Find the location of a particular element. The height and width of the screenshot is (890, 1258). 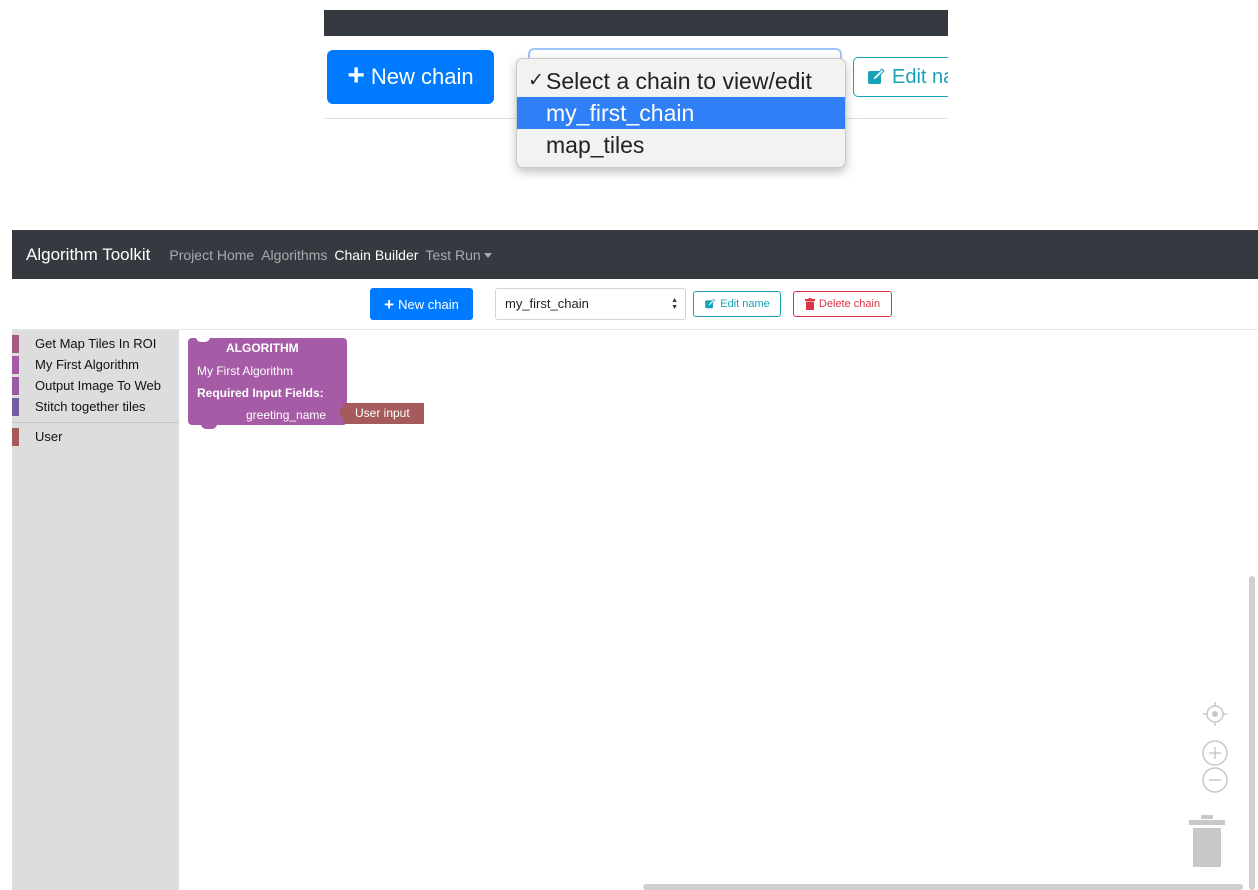

category-label: Output Image To Web is located at coordinates (98, 385).